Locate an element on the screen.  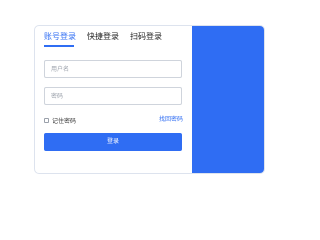
password-input is located at coordinates (113, 96).